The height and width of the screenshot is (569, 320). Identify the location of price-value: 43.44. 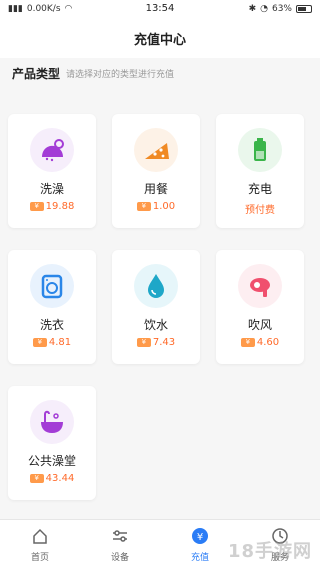
(60, 478).